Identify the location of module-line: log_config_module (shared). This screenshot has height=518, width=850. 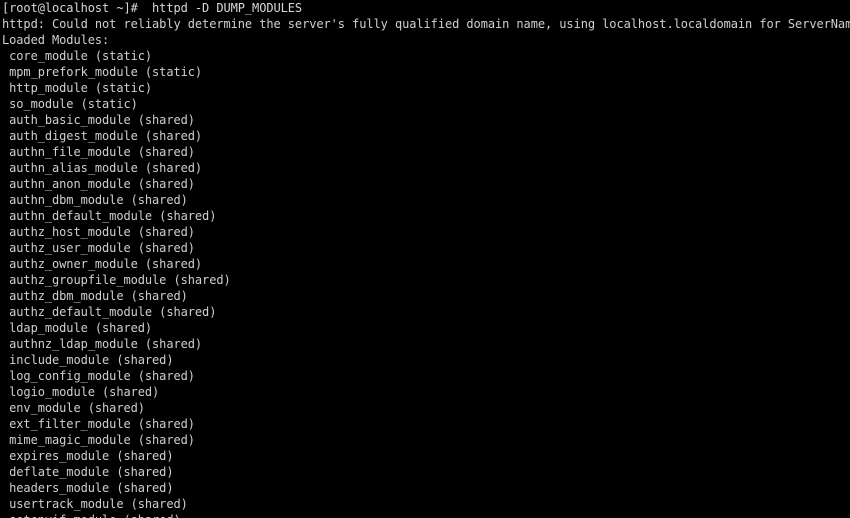
(98, 376).